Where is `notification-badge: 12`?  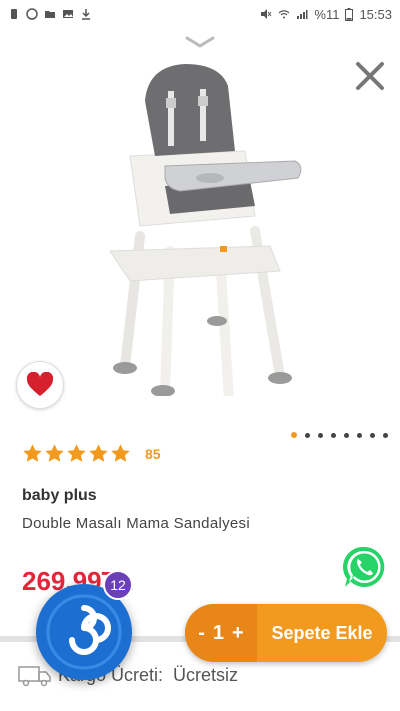 notification-badge: 12 is located at coordinates (118, 585).